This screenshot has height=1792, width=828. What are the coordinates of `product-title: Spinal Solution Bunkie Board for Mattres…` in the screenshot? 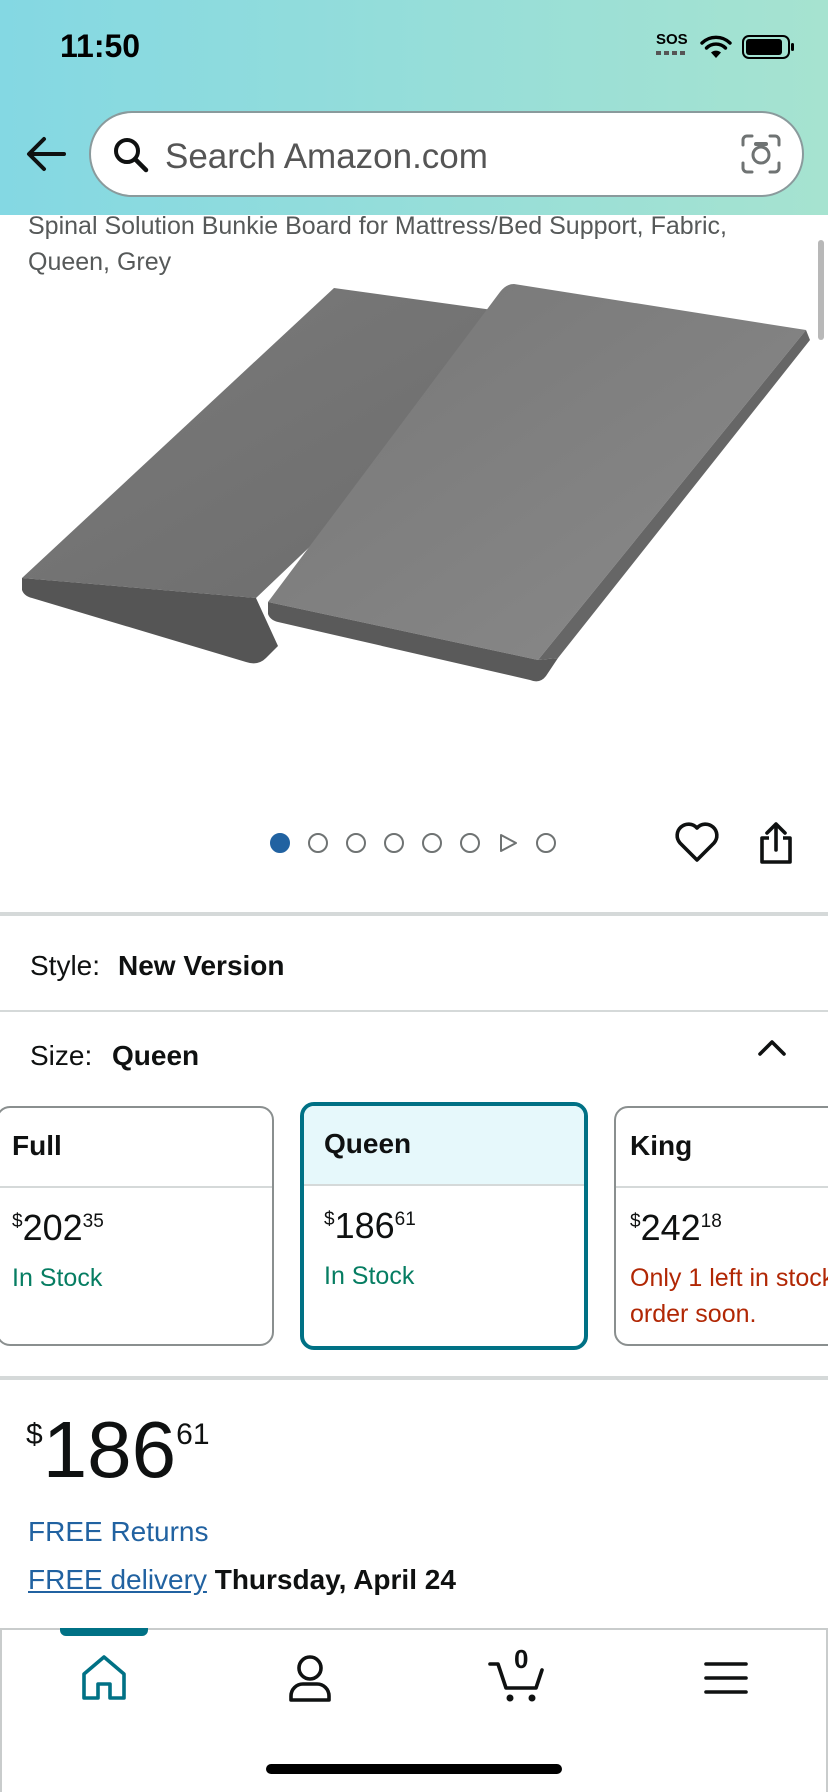 It's located at (408, 244).